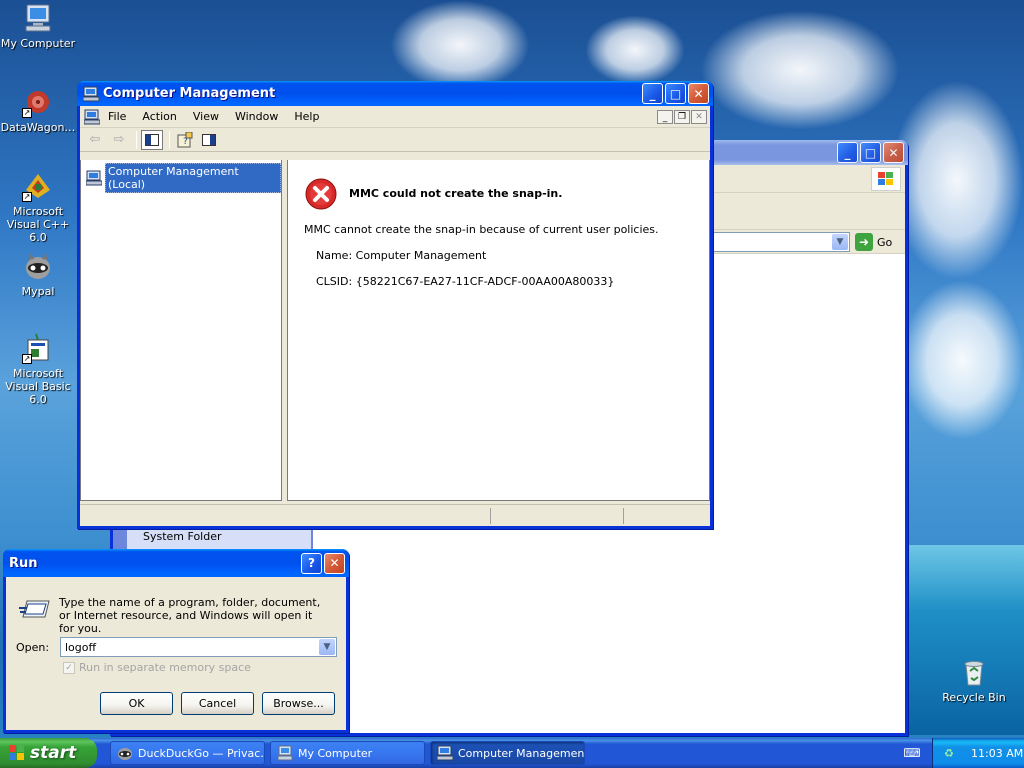  What do you see at coordinates (38, 186) in the screenshot?
I see `visual-cpp-icon: ↗` at bounding box center [38, 186].